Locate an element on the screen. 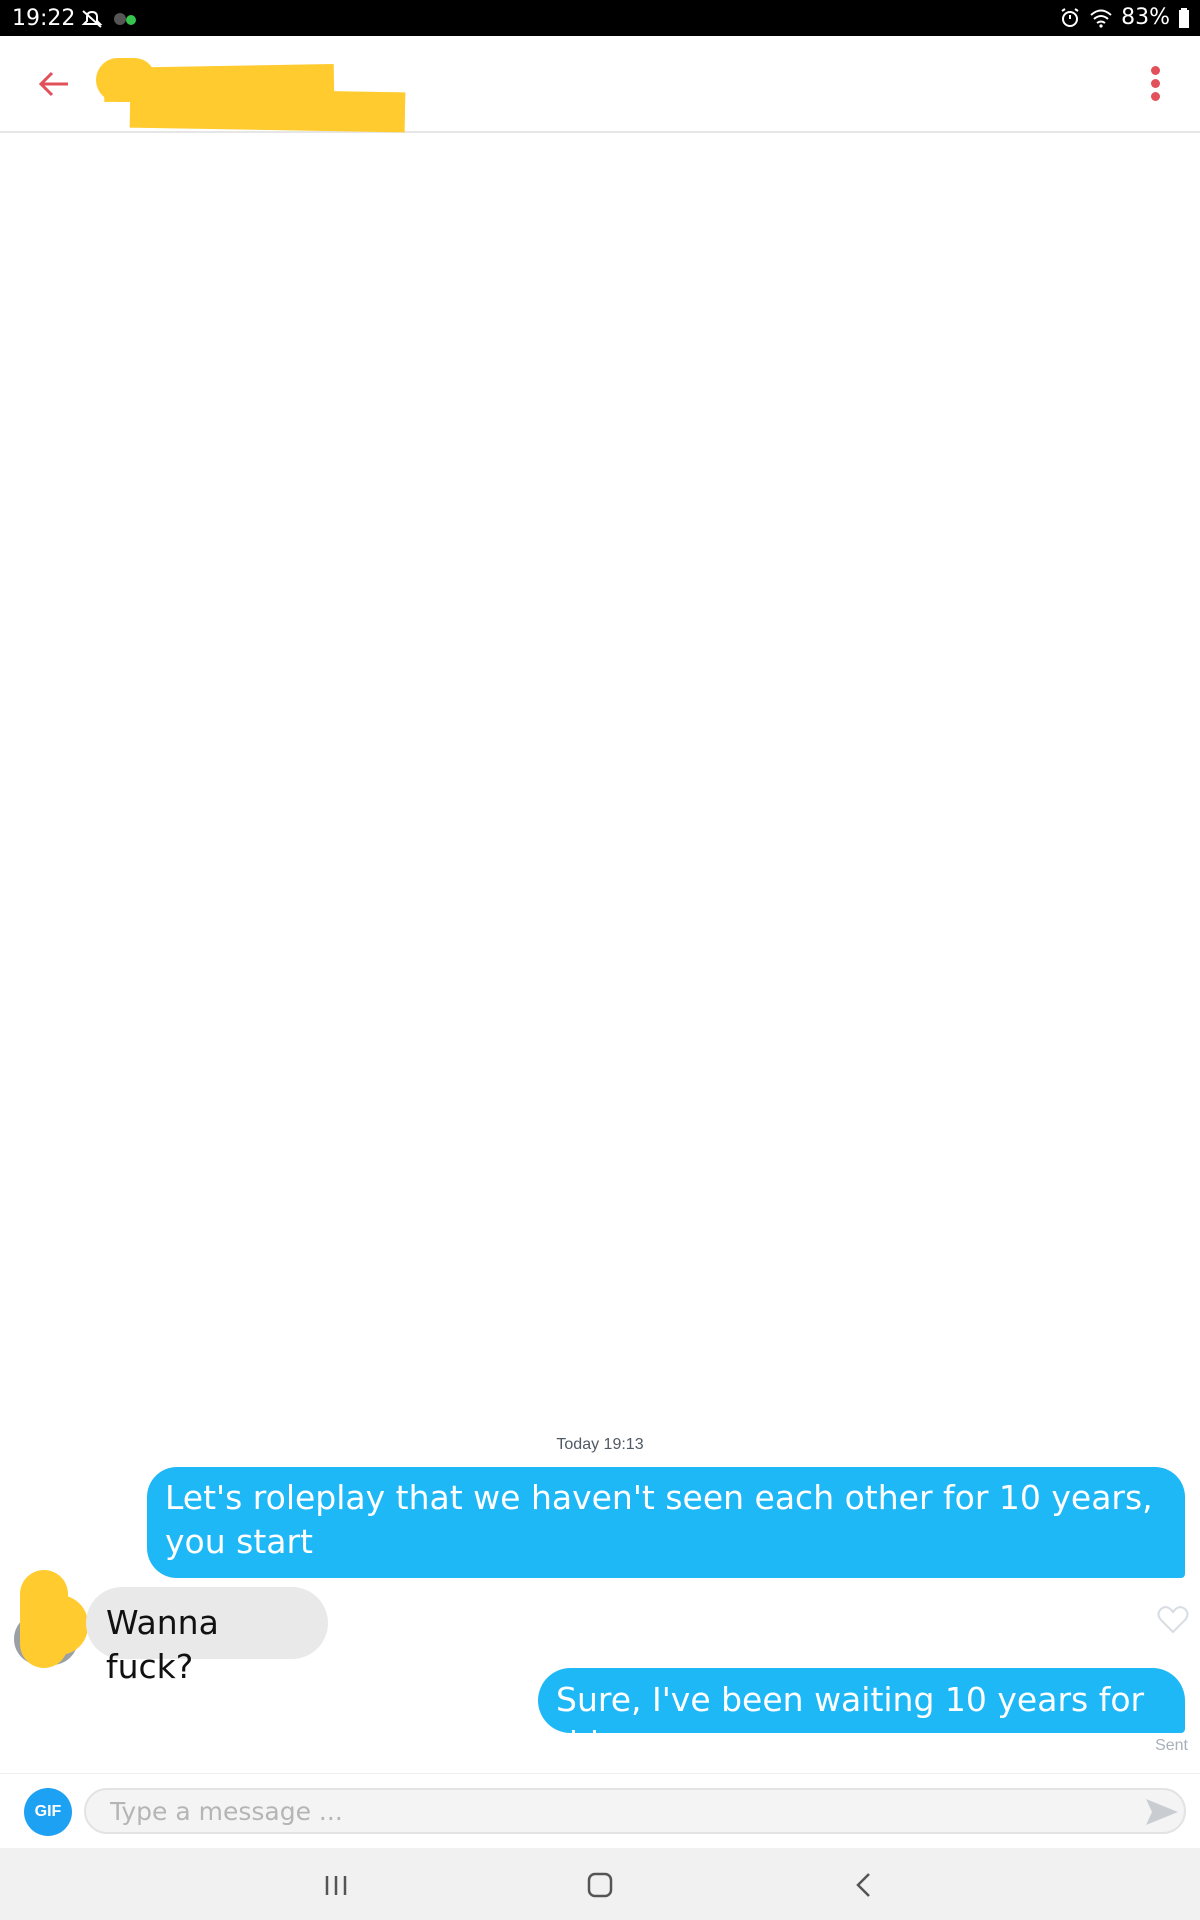 Image resolution: width=1200 pixels, height=1920 pixels. home-icon is located at coordinates (600, 1885).